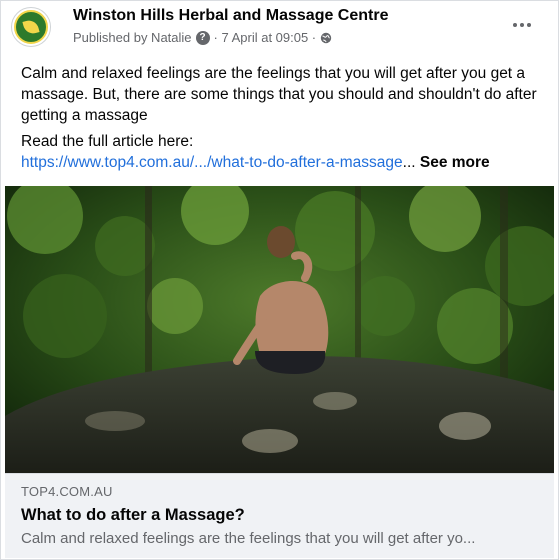 Image resolution: width=559 pixels, height=560 pixels. I want to click on page-avatar, so click(31, 27).